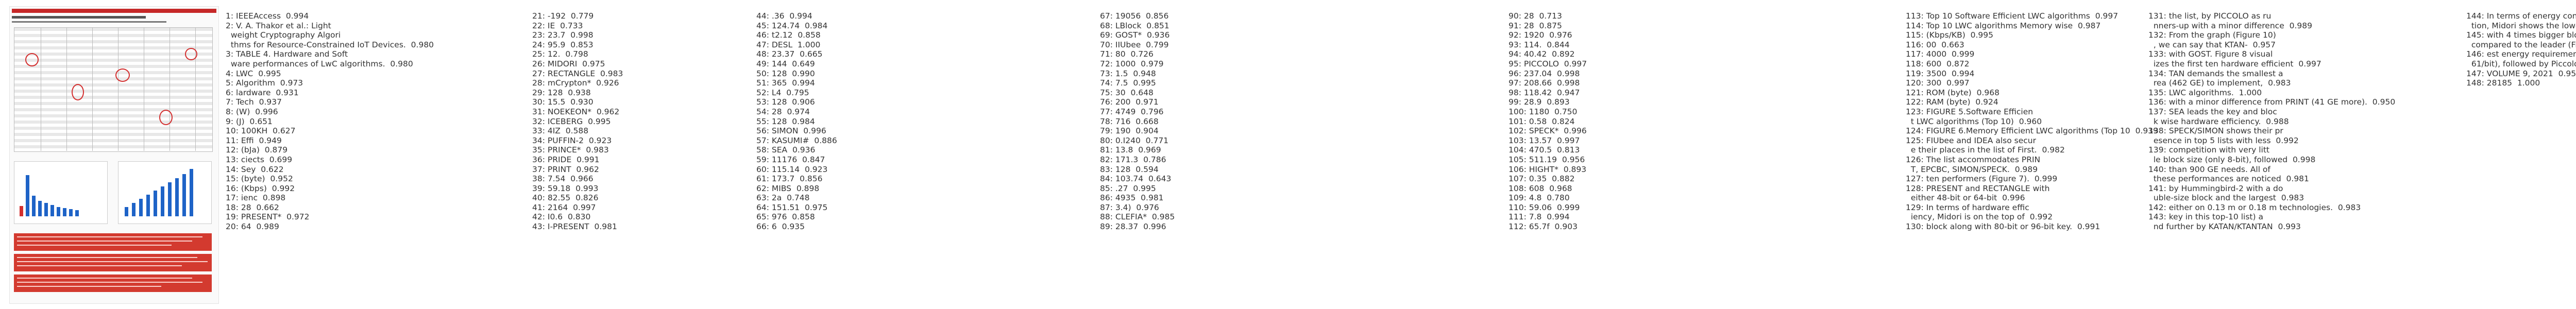  What do you see at coordinates (267, 16) in the screenshot?
I see `ocr-line: 1: IEEEAccess 0.994` at bounding box center [267, 16].